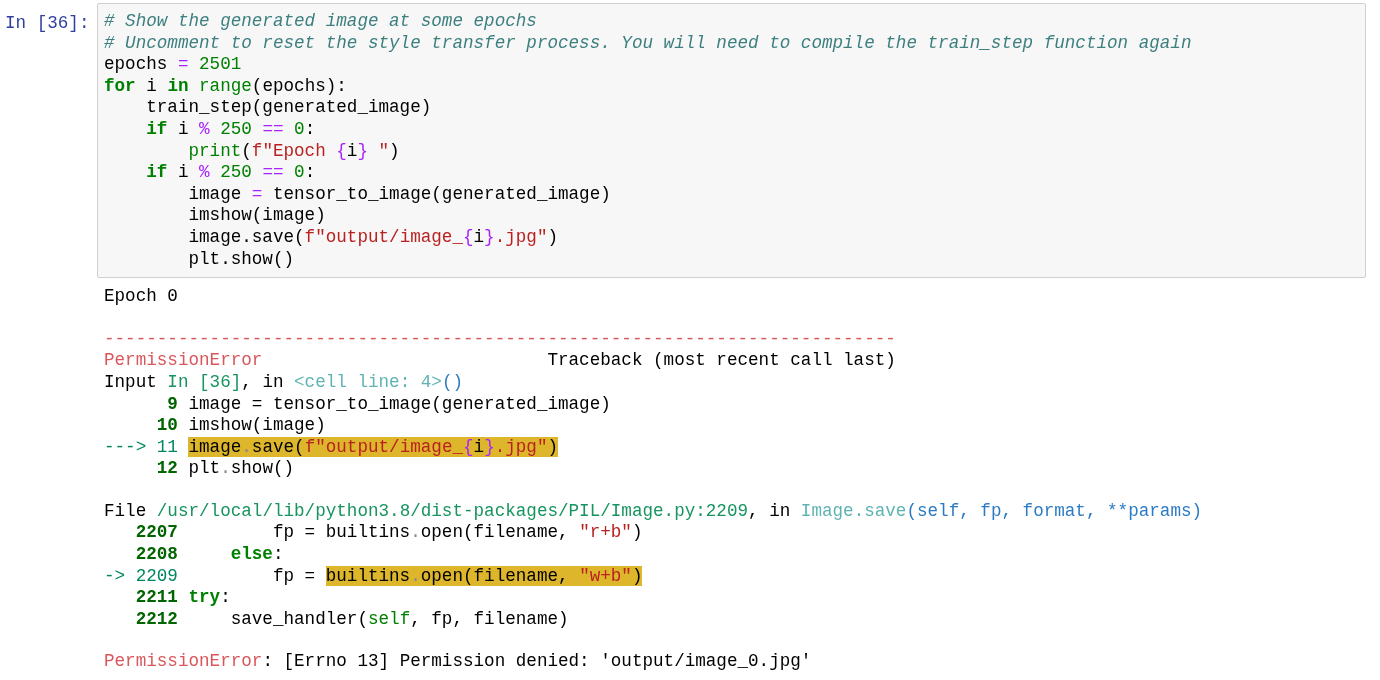 The width and height of the screenshot is (1380, 680). I want to click on code-line: train_step(generated_image), so click(289, 108).